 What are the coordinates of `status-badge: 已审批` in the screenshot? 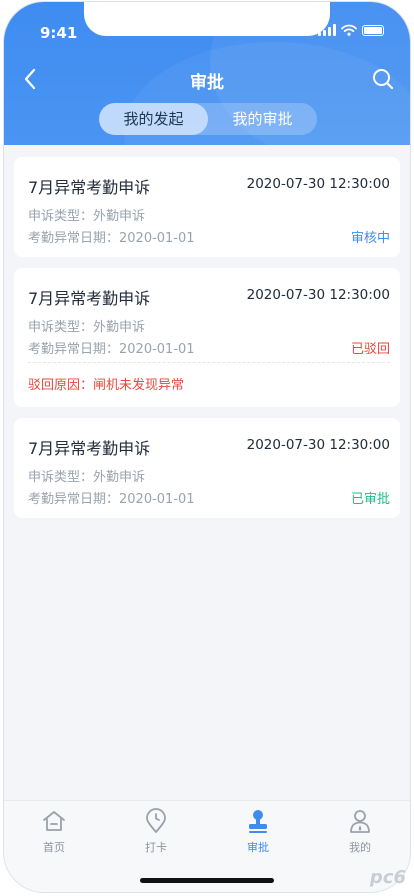 It's located at (370, 499).